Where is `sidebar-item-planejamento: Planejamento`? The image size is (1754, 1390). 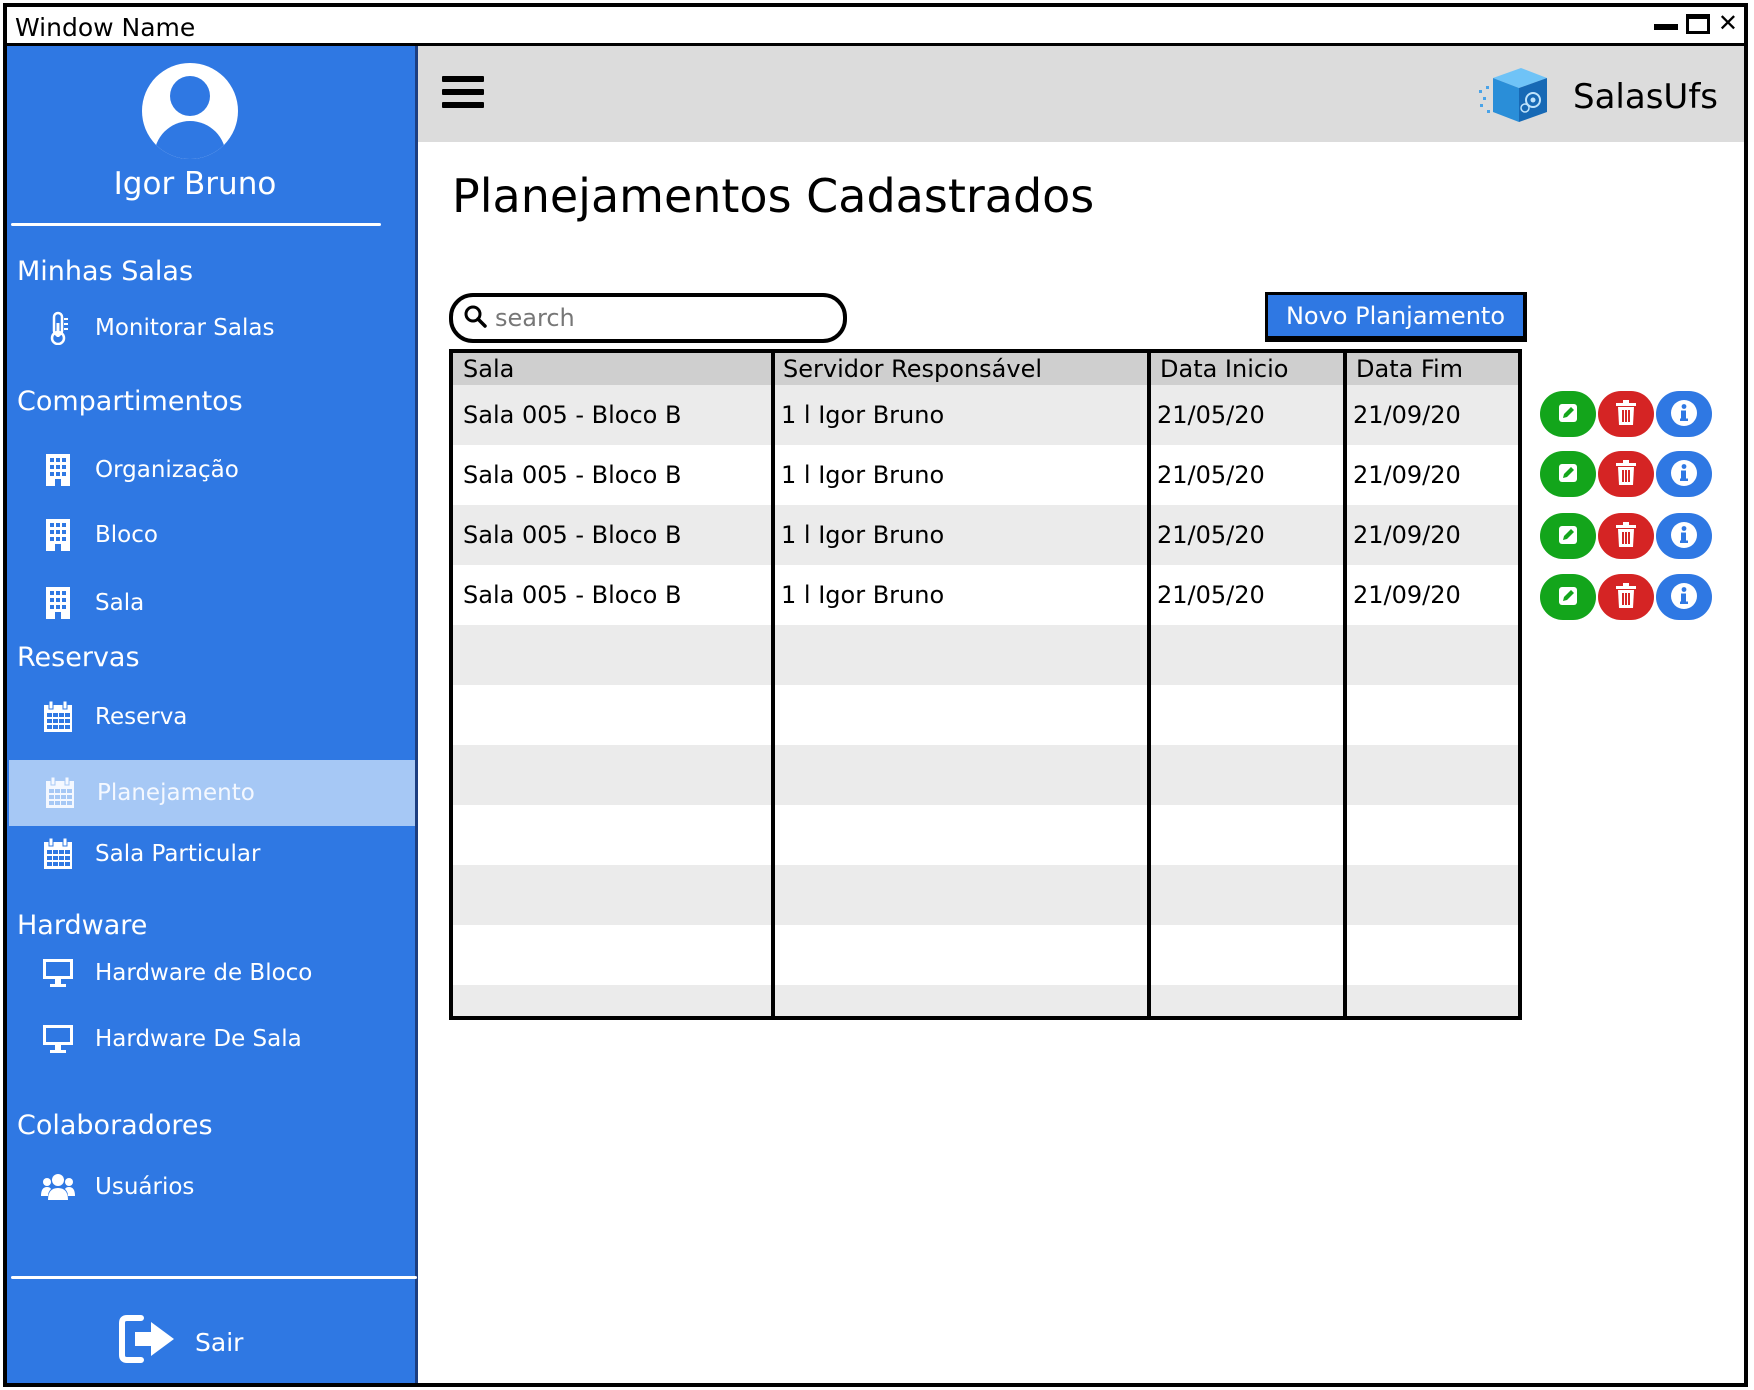
sidebar-item-planejamento: Planejamento is located at coordinates (212, 793).